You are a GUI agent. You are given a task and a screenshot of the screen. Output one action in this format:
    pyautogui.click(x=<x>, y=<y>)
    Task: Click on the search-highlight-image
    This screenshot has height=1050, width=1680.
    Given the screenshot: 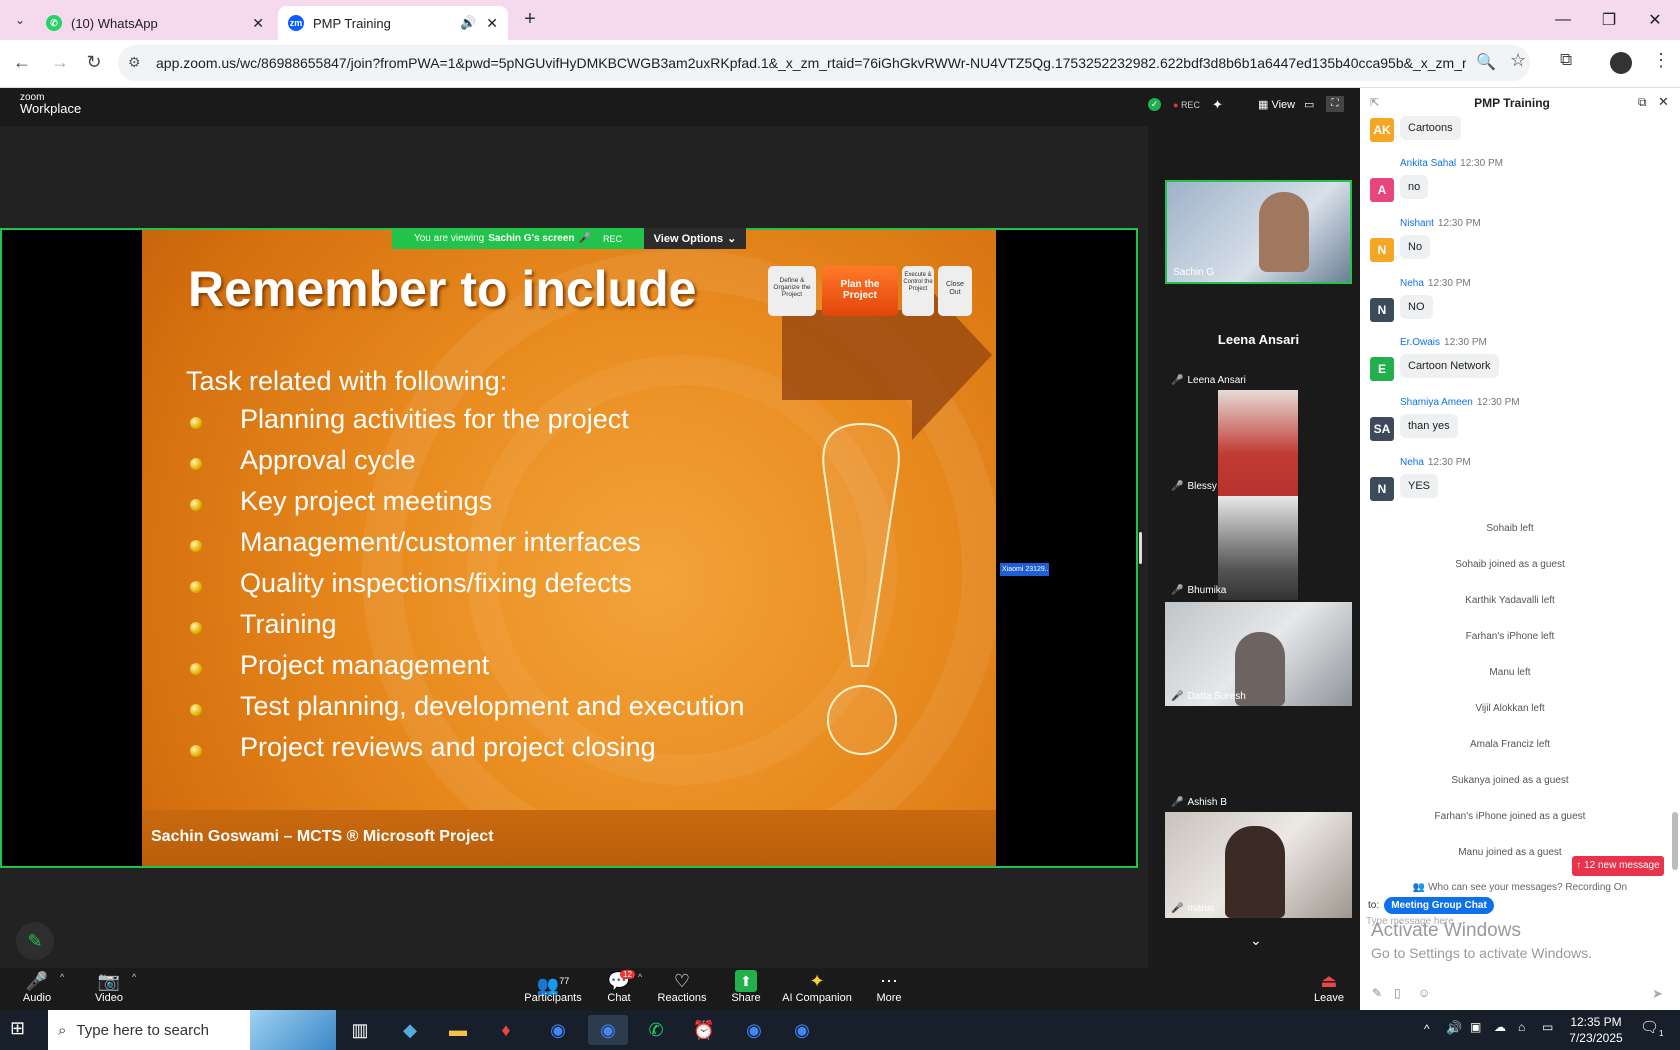 What is the action you would take?
    pyautogui.click(x=293, y=1030)
    